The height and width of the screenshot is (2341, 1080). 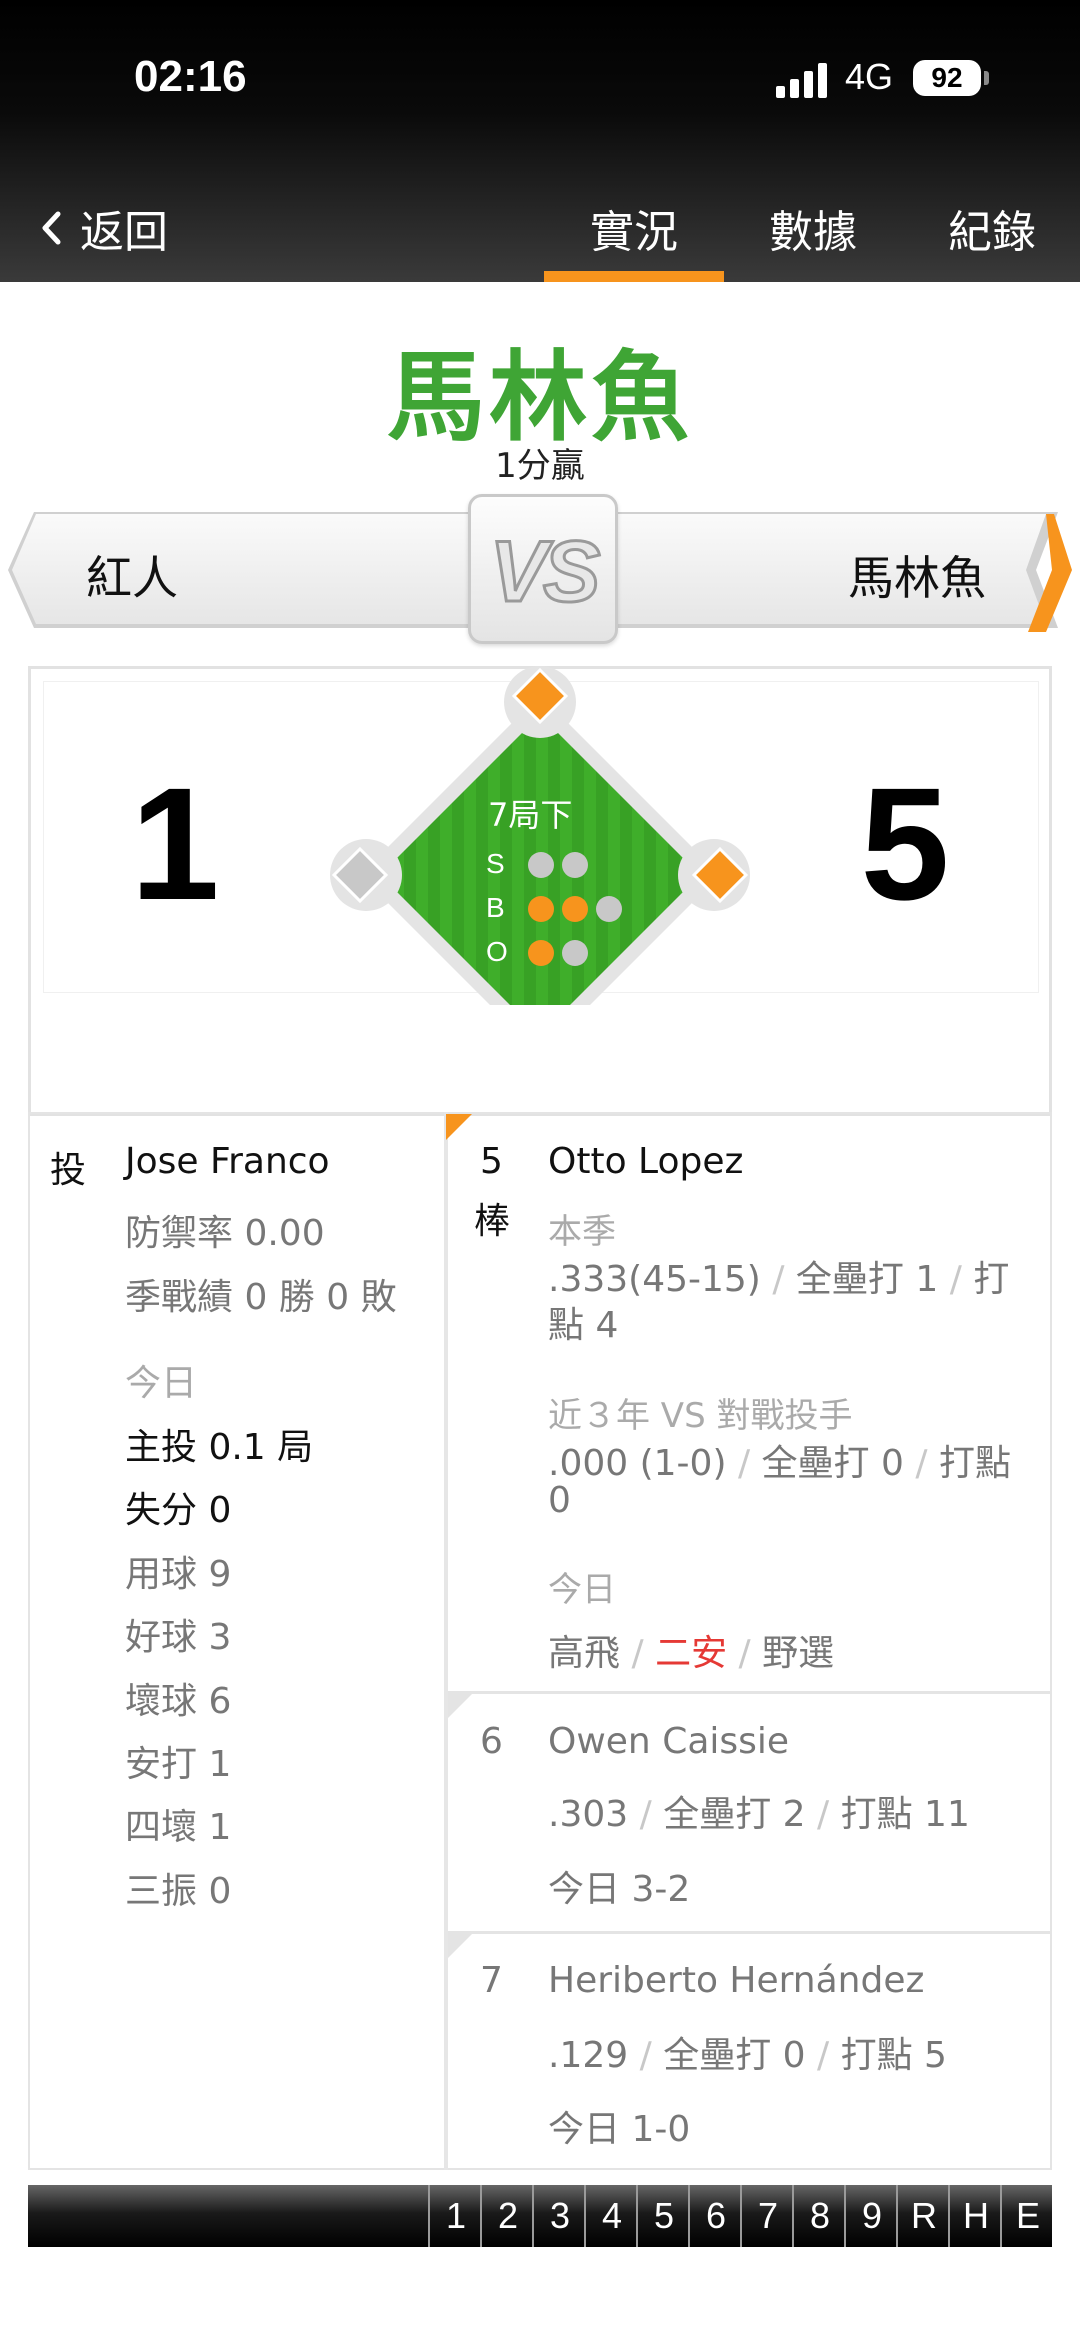 I want to click on today-result-3: 野選, so click(x=798, y=1653).